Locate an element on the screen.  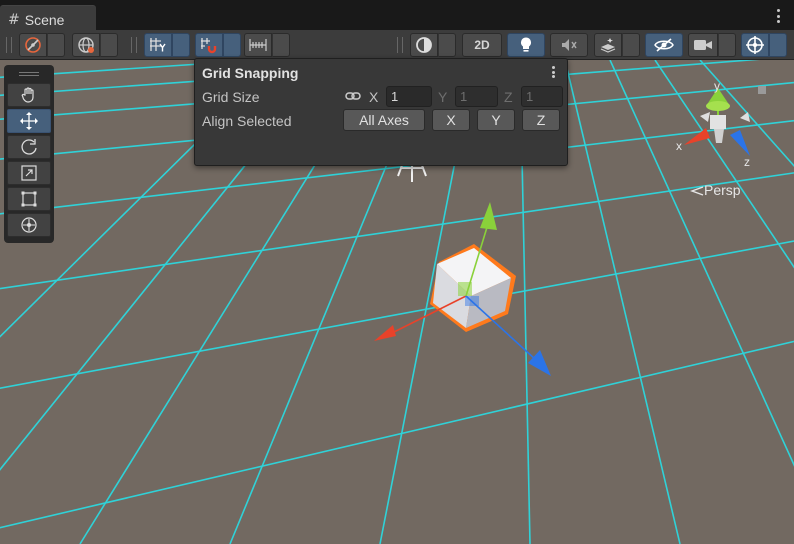
snap-toggle-dropdown is located at coordinates (218, 45).